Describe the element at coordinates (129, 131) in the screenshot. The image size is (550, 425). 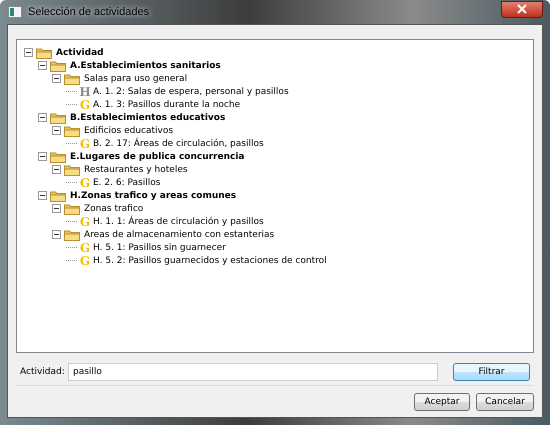
I see `tree-item: Edificios educativos` at that location.